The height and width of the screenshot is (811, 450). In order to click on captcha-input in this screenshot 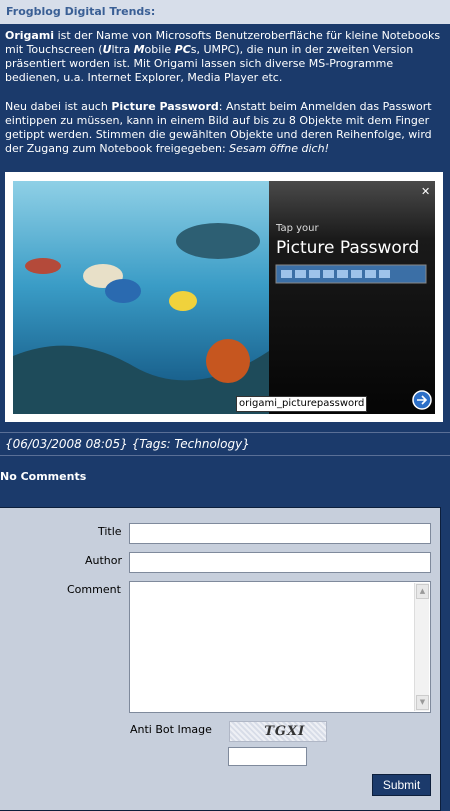, I will do `click(267, 756)`.